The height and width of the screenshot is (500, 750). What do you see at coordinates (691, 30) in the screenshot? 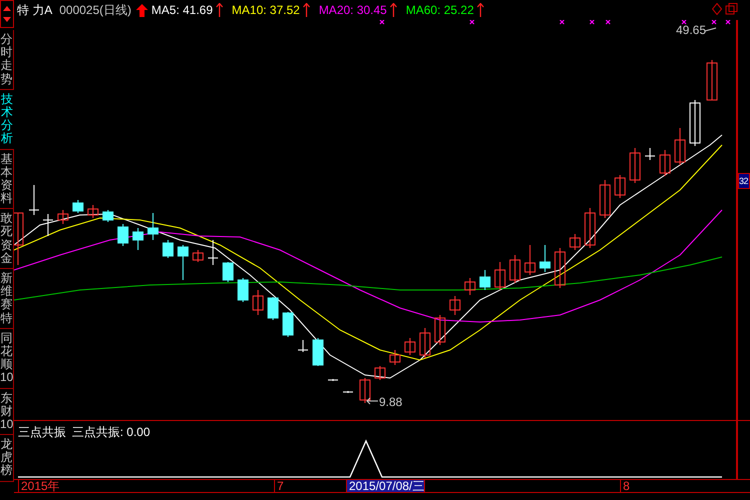
I see `price-high-label: 49.65` at bounding box center [691, 30].